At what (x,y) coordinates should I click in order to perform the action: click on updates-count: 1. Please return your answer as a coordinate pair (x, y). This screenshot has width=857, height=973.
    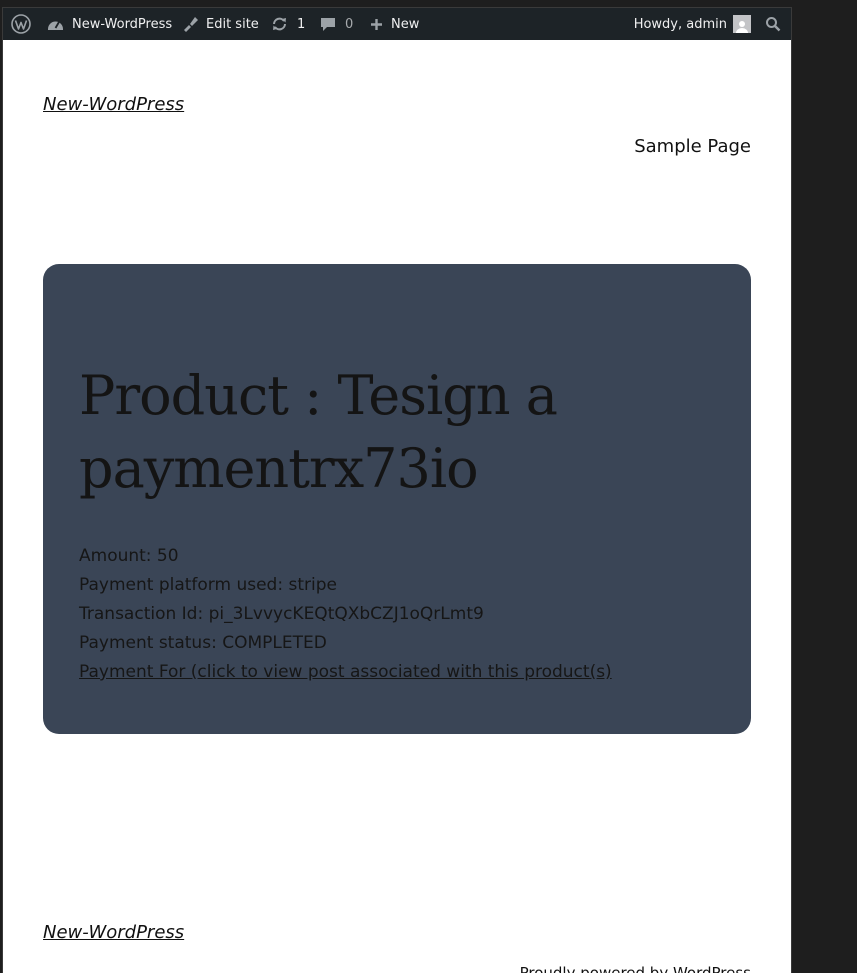
    Looking at the image, I should click on (301, 24).